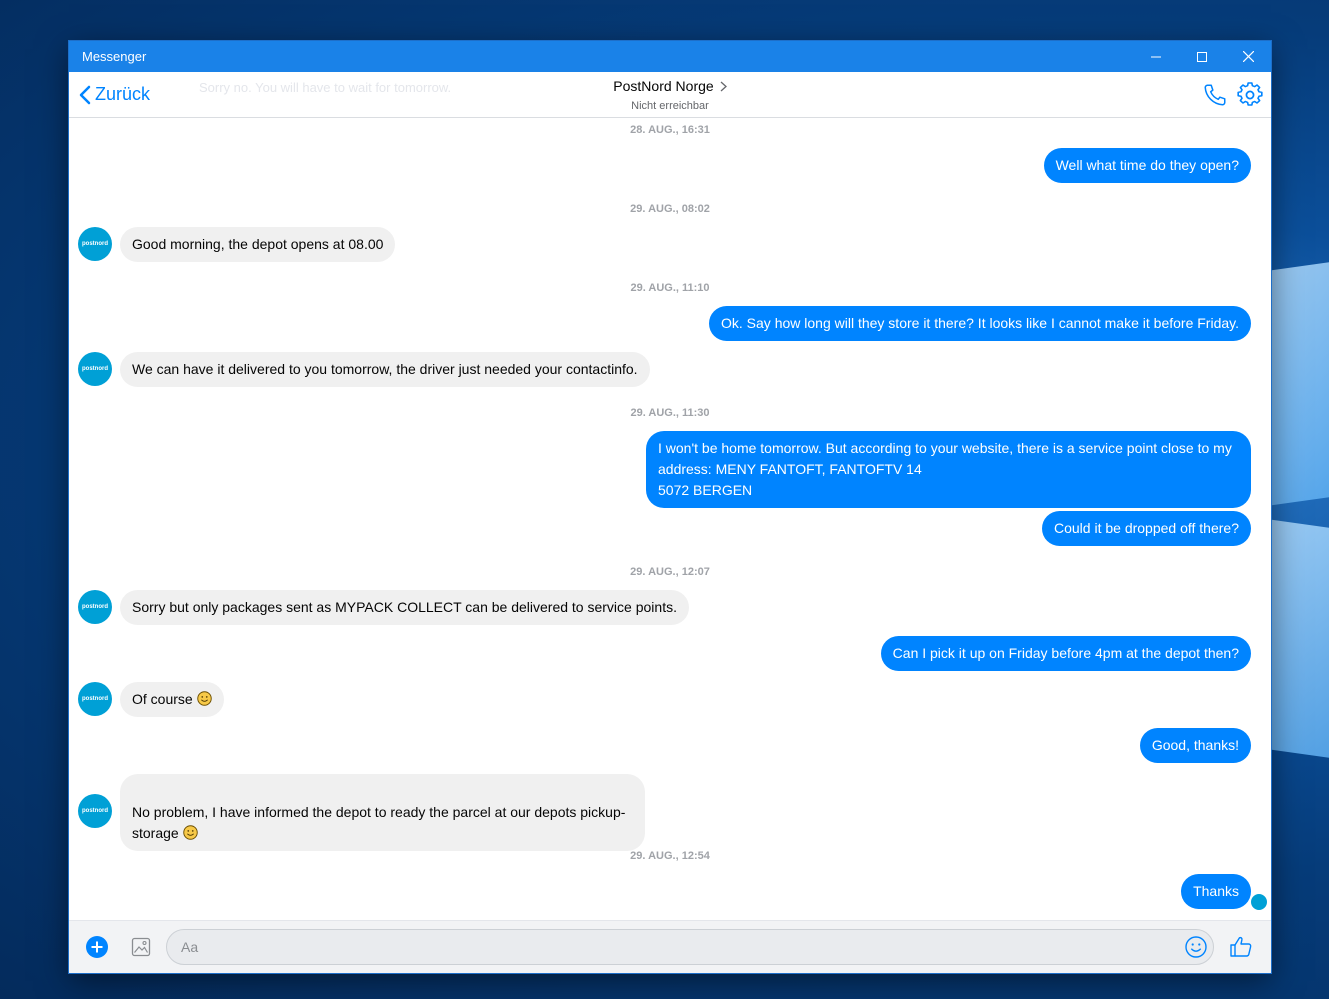 Image resolution: width=1329 pixels, height=999 pixels. I want to click on timestamp: 29. AUG., 11:30, so click(670, 413).